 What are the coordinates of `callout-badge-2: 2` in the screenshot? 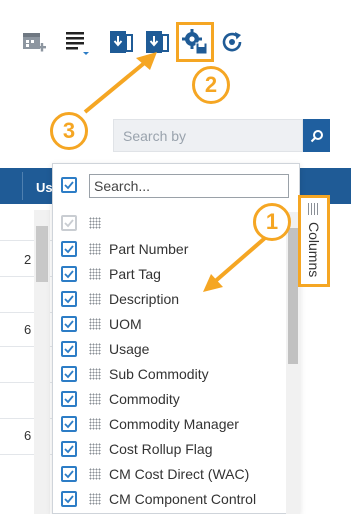 It's located at (211, 85).